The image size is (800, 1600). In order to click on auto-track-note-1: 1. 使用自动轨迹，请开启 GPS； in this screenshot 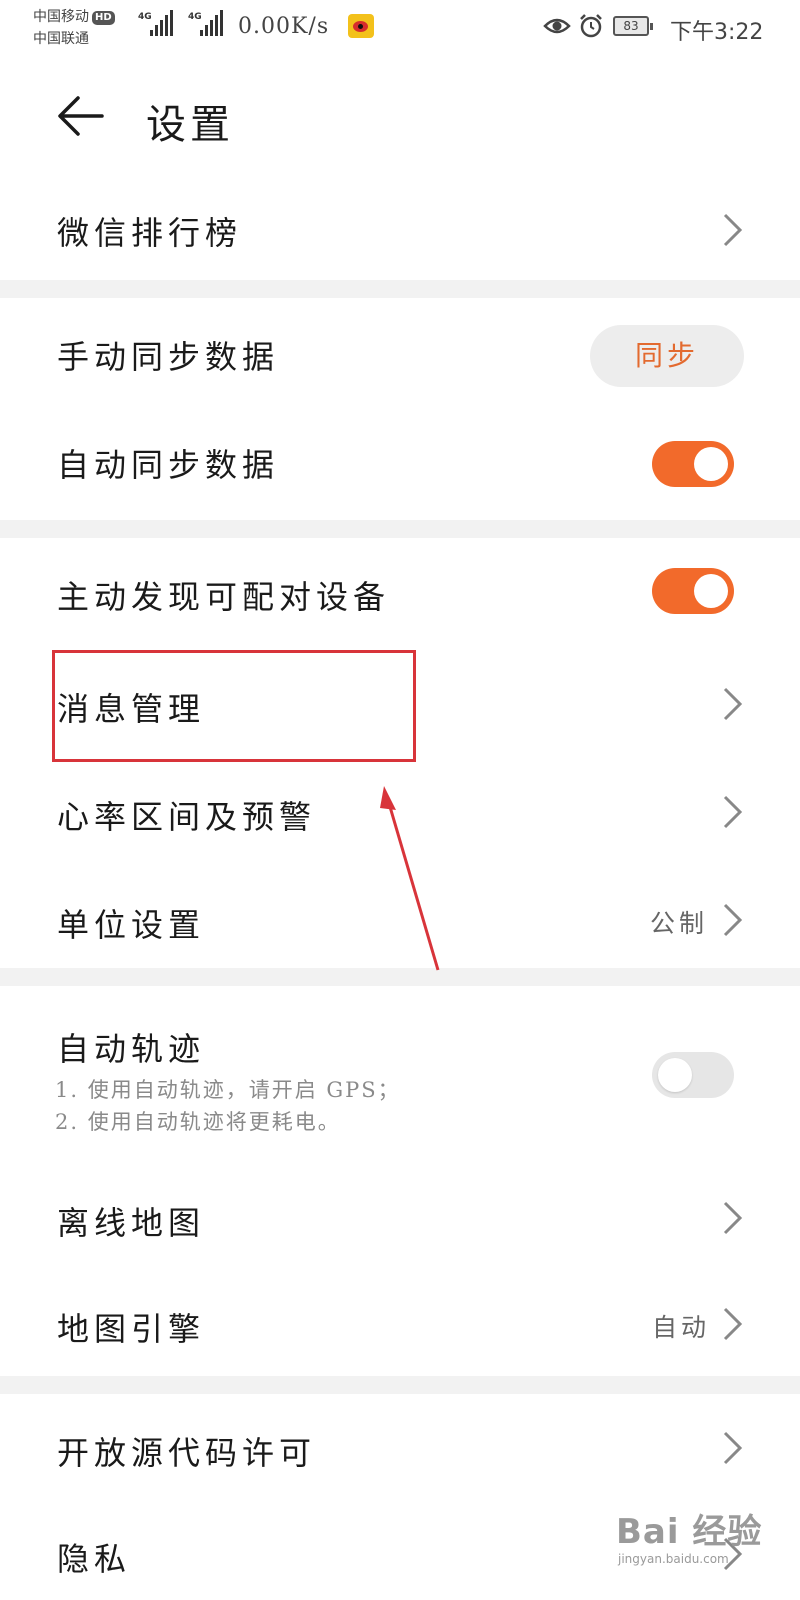, I will do `click(228, 1090)`.